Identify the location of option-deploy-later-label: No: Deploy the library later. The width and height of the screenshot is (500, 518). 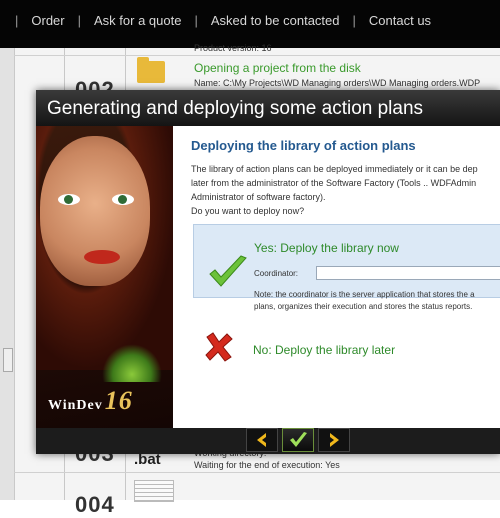
(324, 350).